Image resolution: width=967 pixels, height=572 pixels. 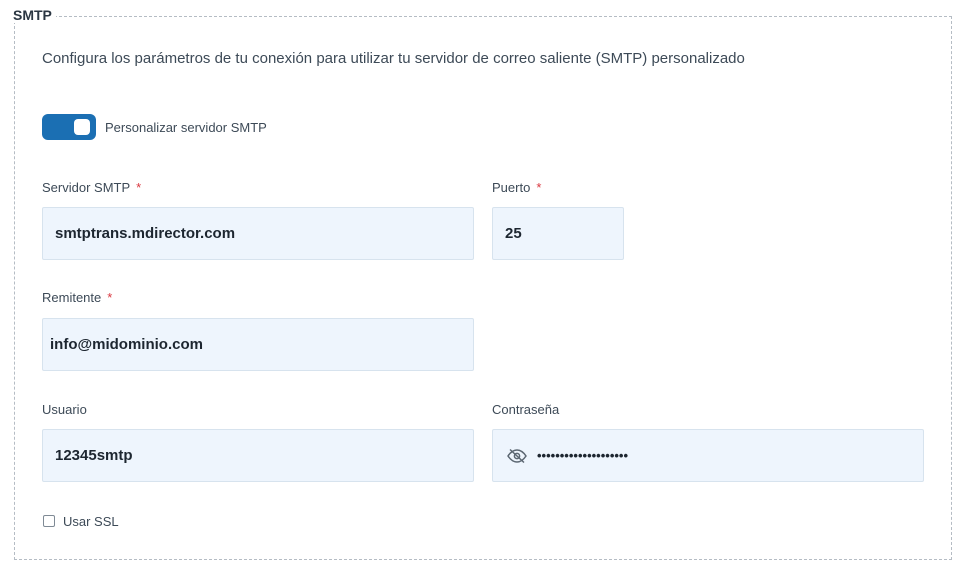 What do you see at coordinates (583, 455) in the screenshot?
I see `password-masked-value: ••••••••••••••••••••` at bounding box center [583, 455].